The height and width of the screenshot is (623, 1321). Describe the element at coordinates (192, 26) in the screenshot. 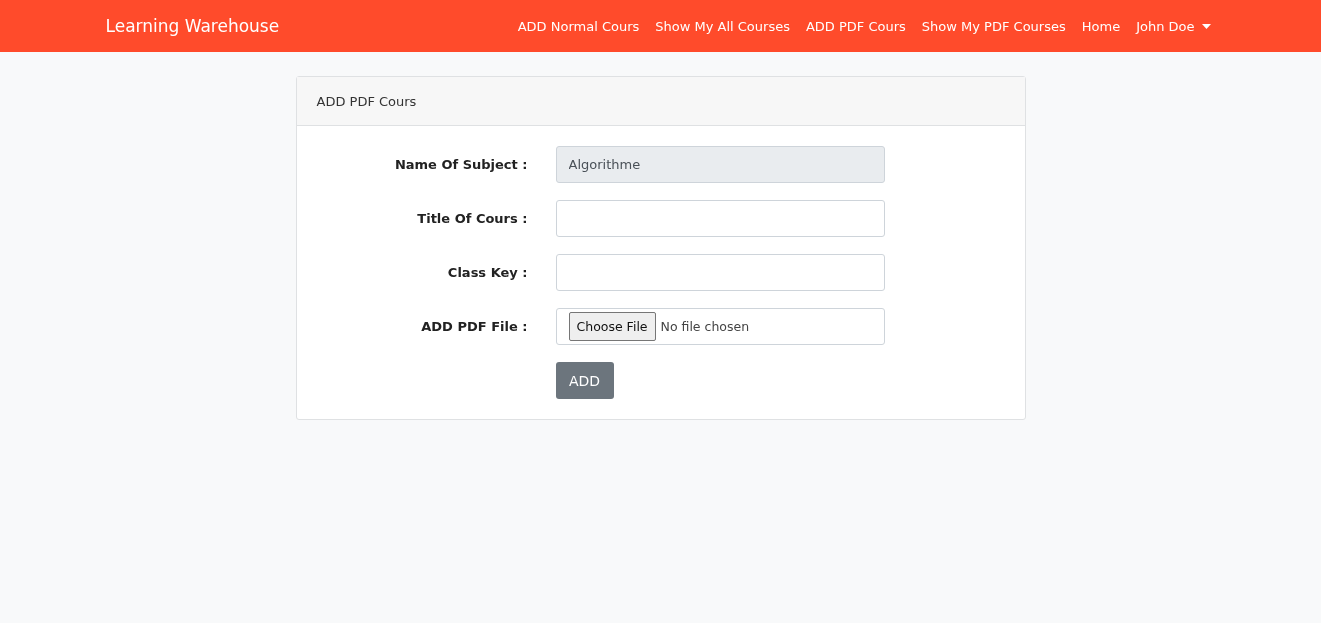

I see `brand-link: Learning Warehouse` at that location.